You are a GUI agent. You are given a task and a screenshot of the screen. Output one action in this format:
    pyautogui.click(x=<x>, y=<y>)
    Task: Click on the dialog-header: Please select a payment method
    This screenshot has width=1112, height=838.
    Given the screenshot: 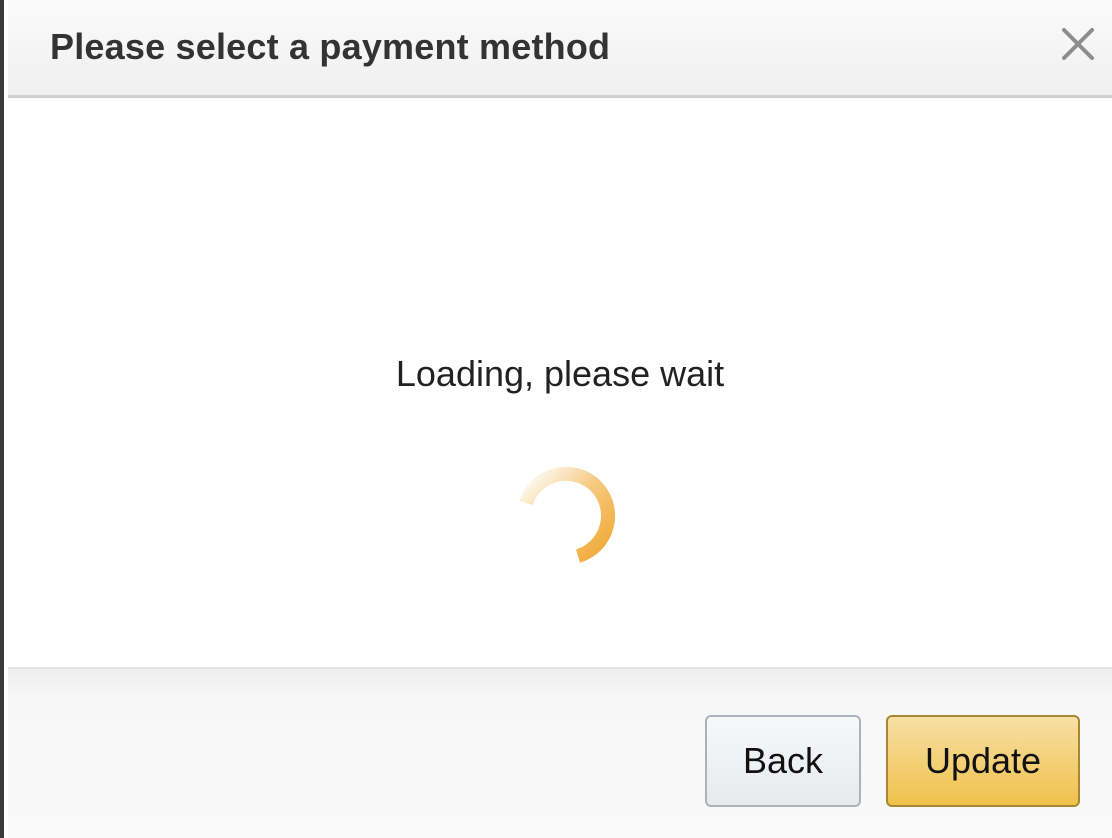 What is the action you would take?
    pyautogui.click(x=560, y=49)
    